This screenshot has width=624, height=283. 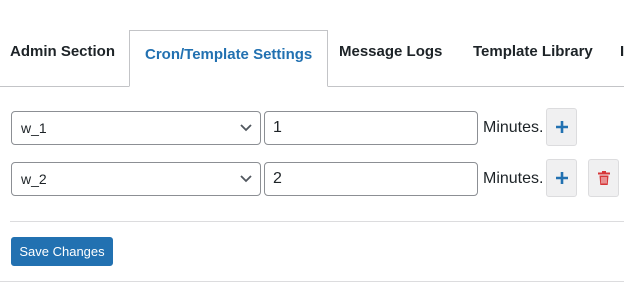 What do you see at coordinates (317, 221) in the screenshot?
I see `section-divider` at bounding box center [317, 221].